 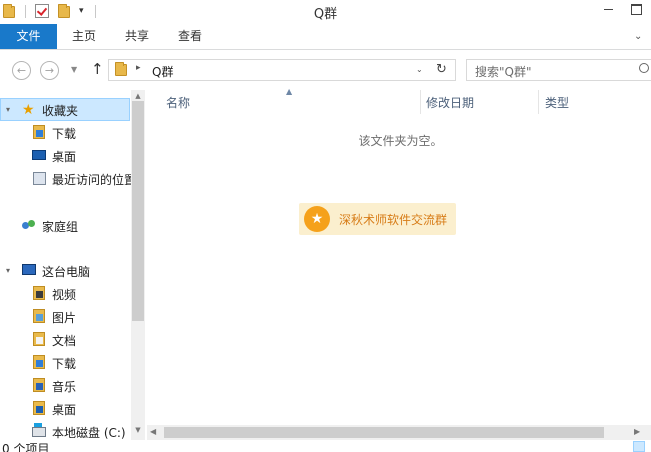 What do you see at coordinates (644, 68) in the screenshot?
I see `search-icon` at bounding box center [644, 68].